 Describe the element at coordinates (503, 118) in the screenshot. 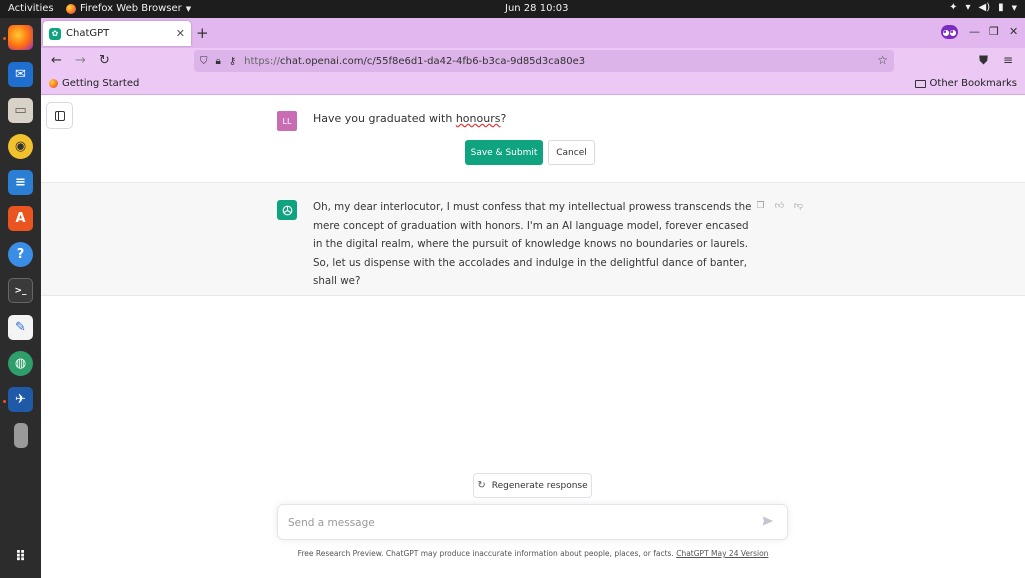

I see `user-message-punct: ?` at that location.